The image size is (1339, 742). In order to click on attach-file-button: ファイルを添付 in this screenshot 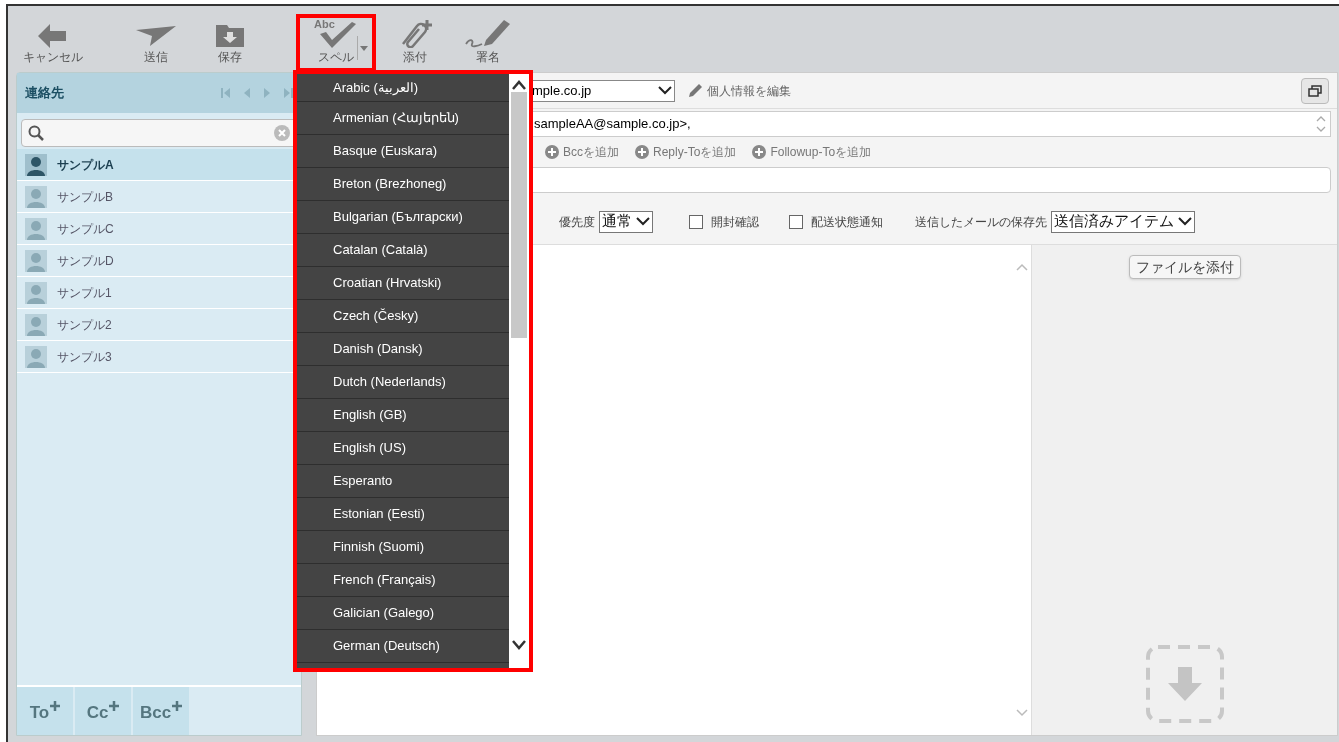, I will do `click(1184, 267)`.